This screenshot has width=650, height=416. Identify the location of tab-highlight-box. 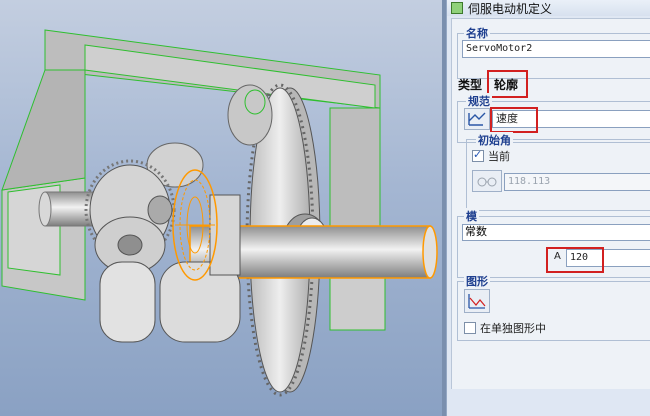
(507, 84).